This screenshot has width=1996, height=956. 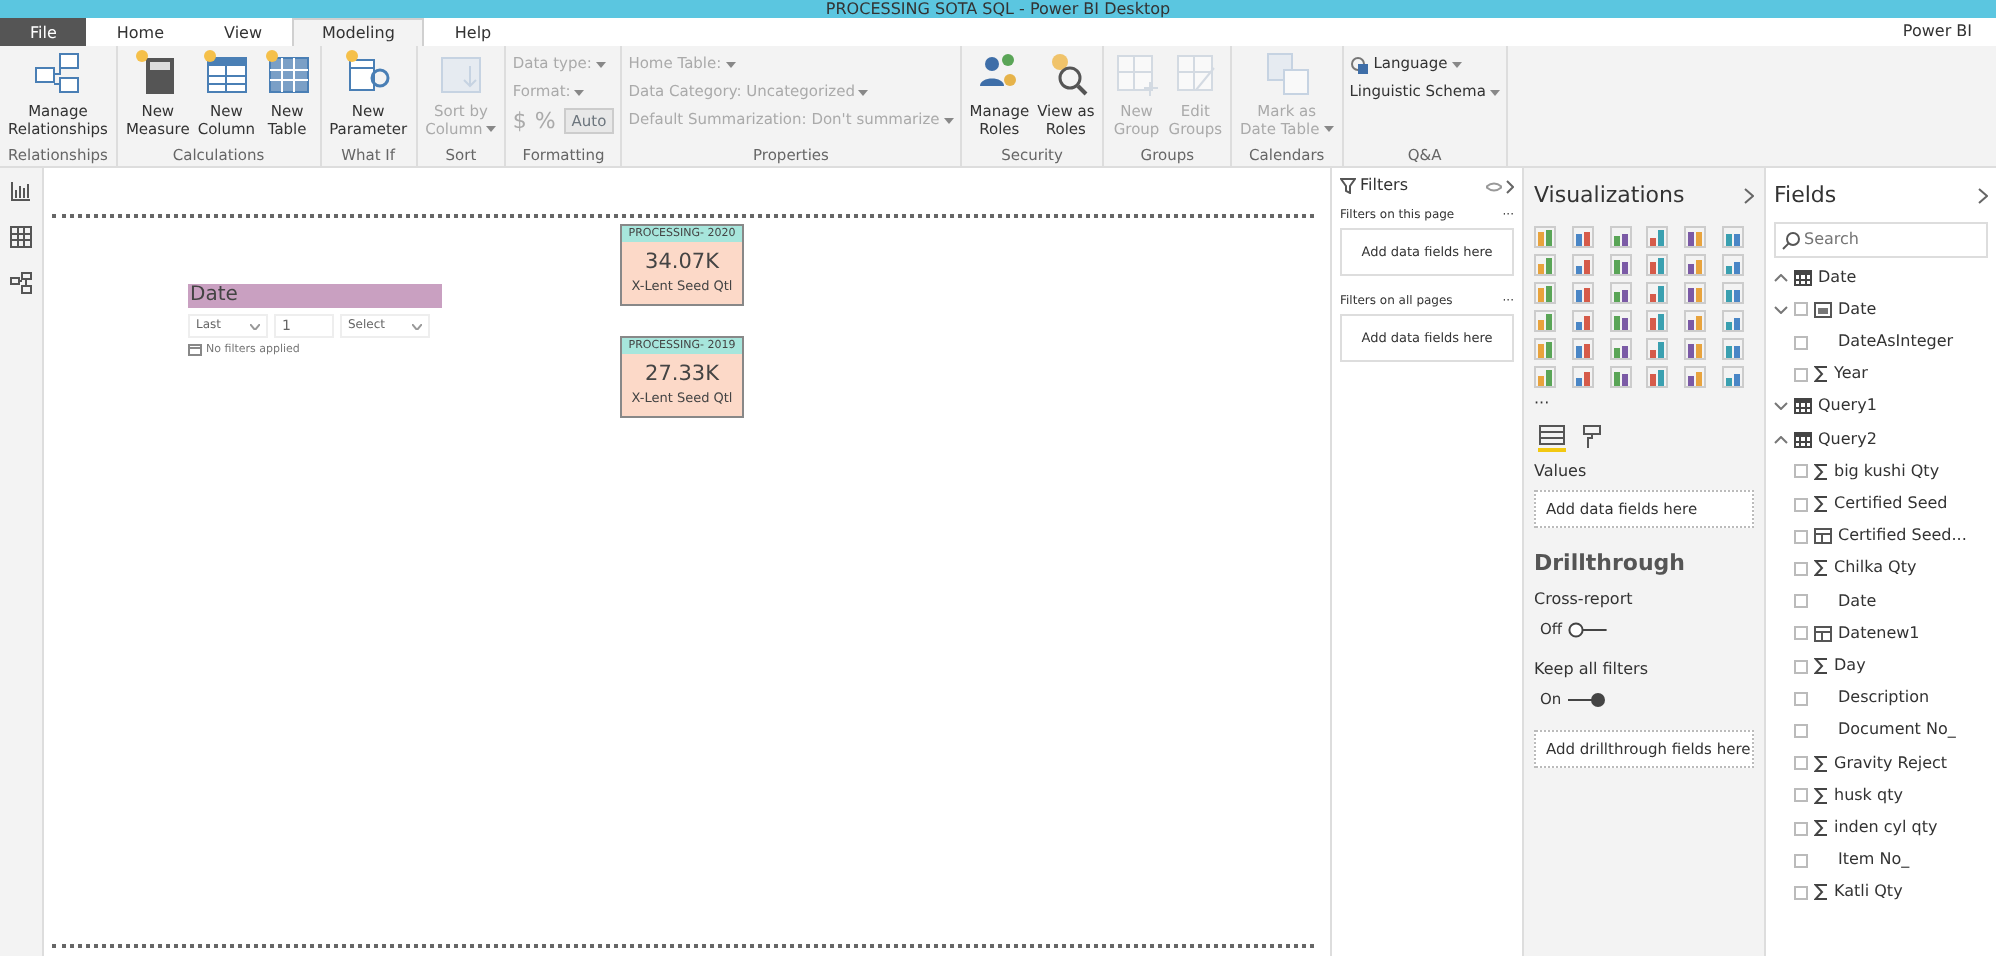 I want to click on field-row: DateAsInteger, so click(x=1881, y=342).